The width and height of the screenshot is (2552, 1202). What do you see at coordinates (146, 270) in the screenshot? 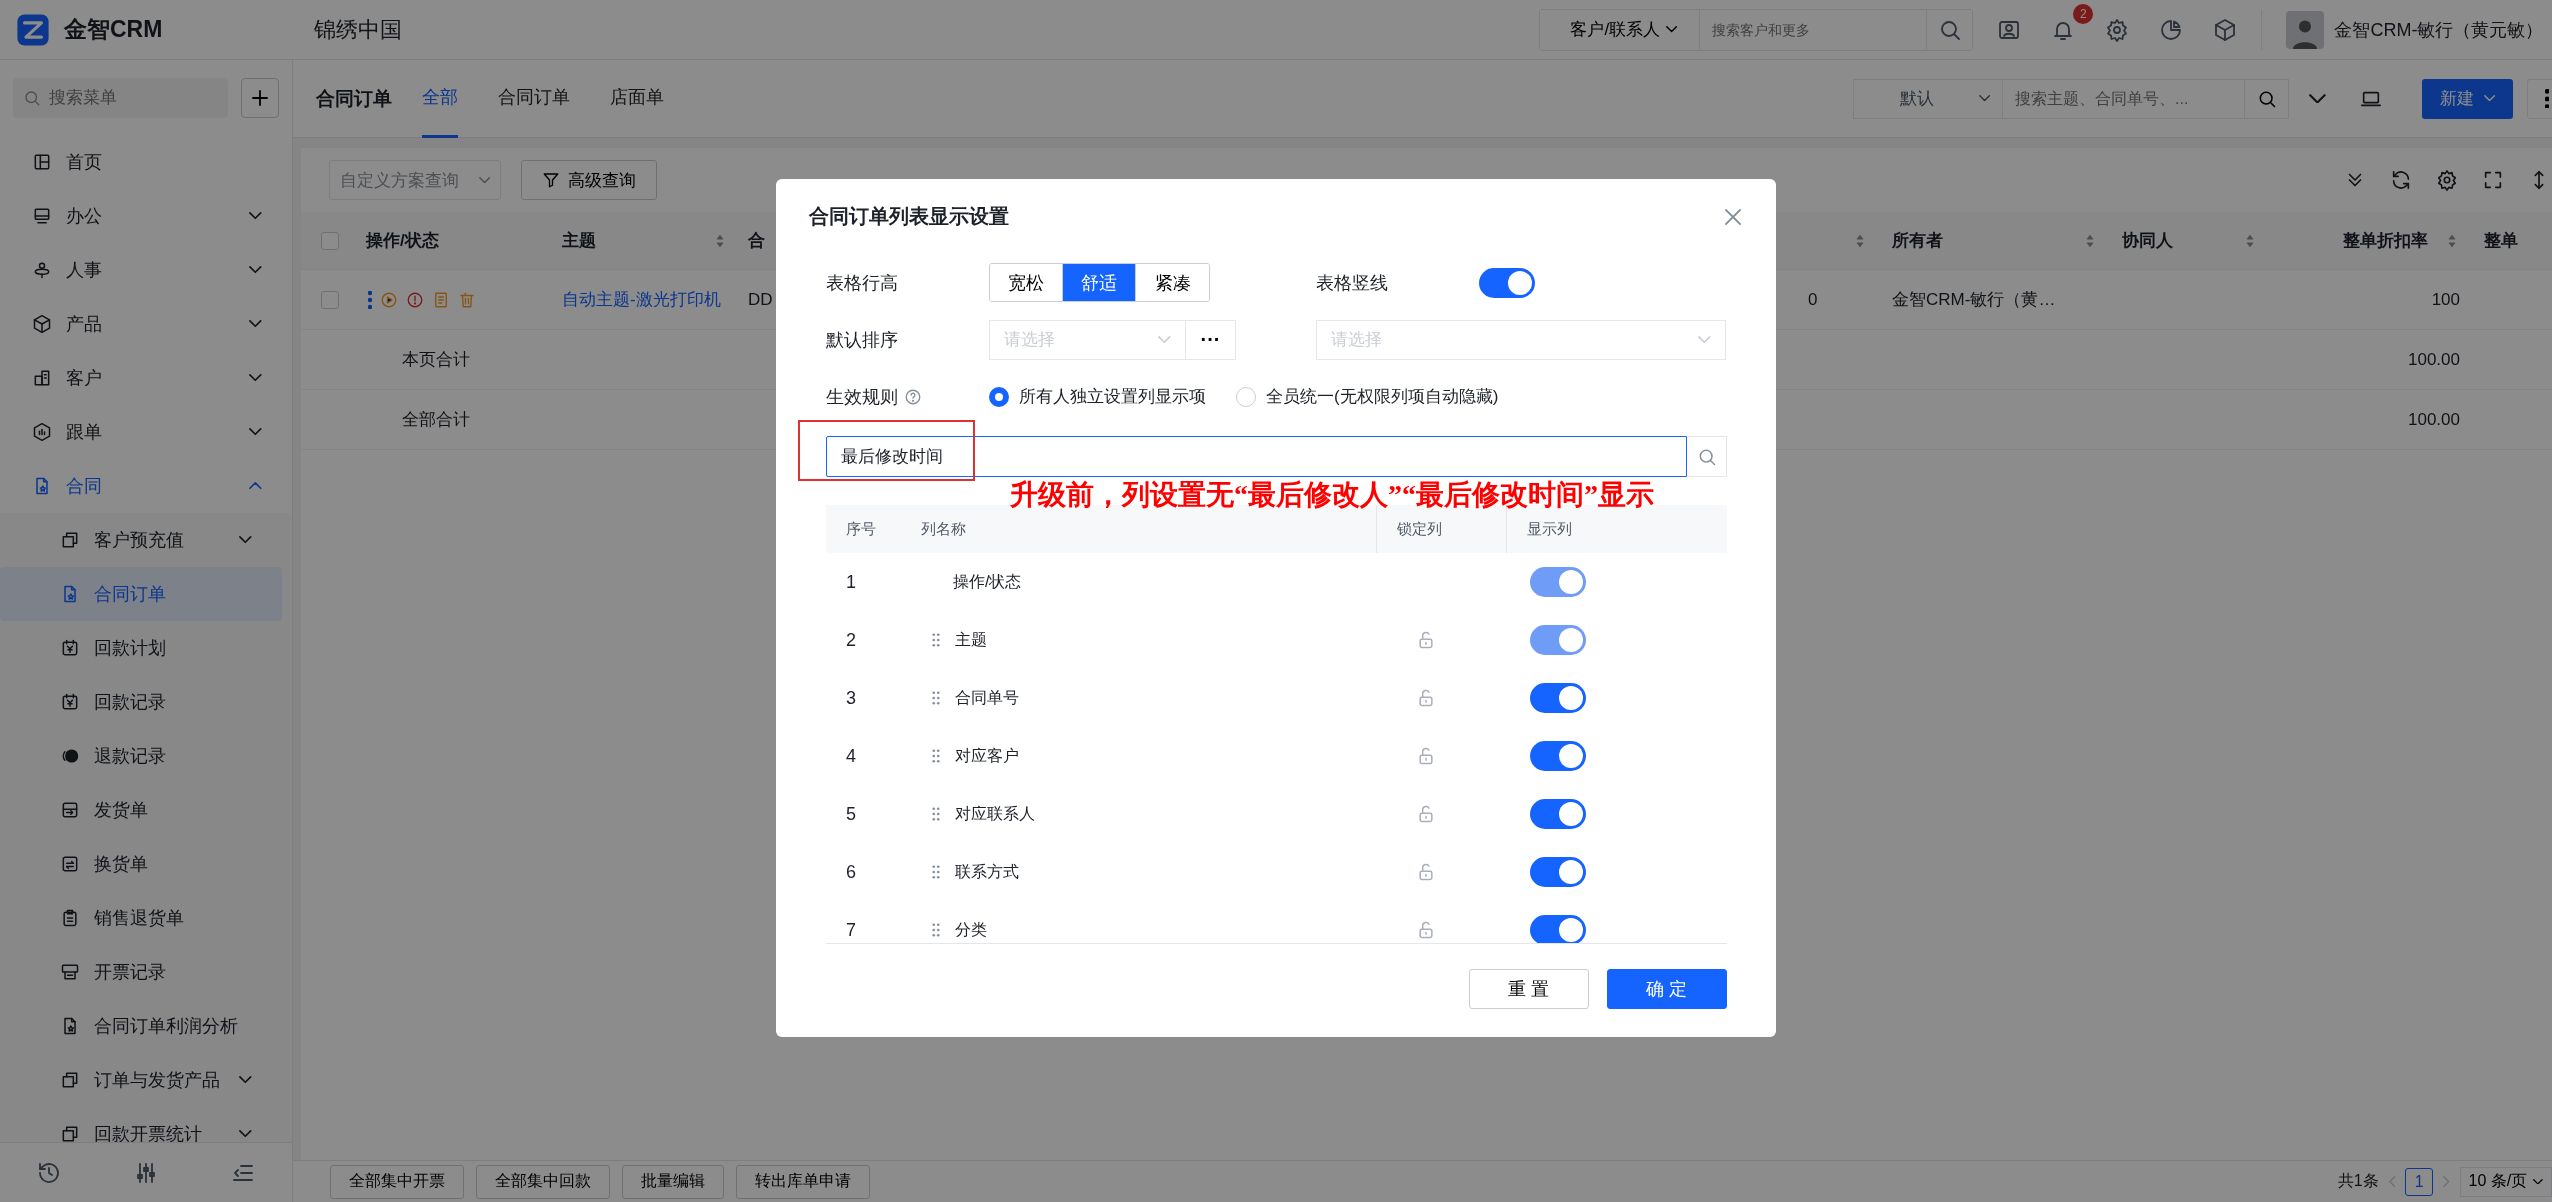
I see `menu-item: 人事` at bounding box center [146, 270].